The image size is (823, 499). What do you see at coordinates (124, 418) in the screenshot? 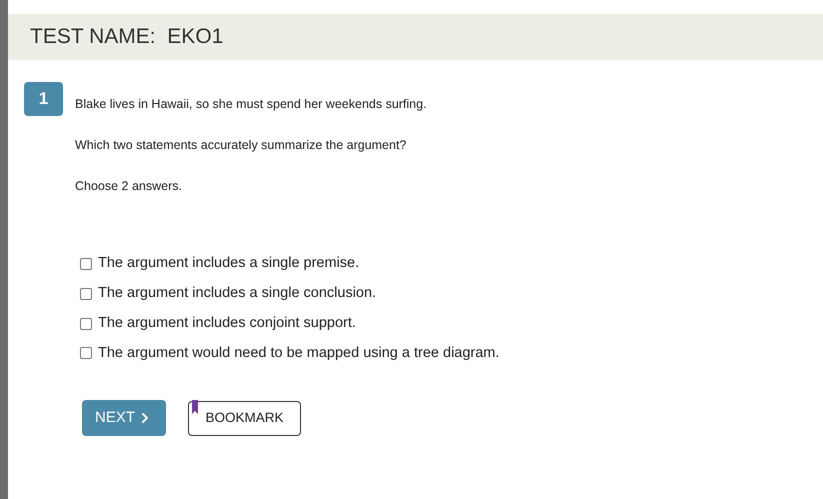
I see `next-button: NEXT` at bounding box center [124, 418].